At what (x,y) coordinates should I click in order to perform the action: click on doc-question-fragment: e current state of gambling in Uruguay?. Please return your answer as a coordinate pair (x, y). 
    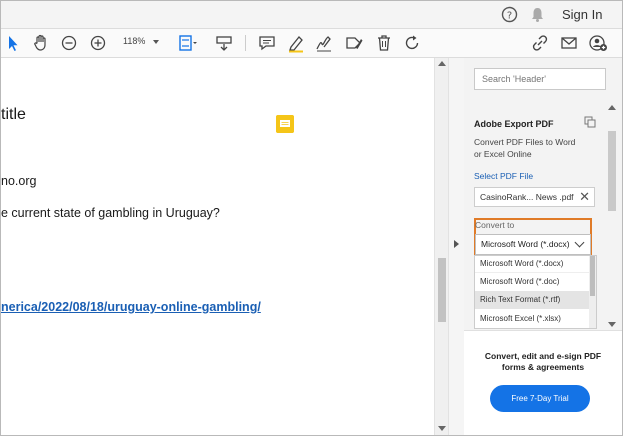
    Looking at the image, I should click on (110, 213).